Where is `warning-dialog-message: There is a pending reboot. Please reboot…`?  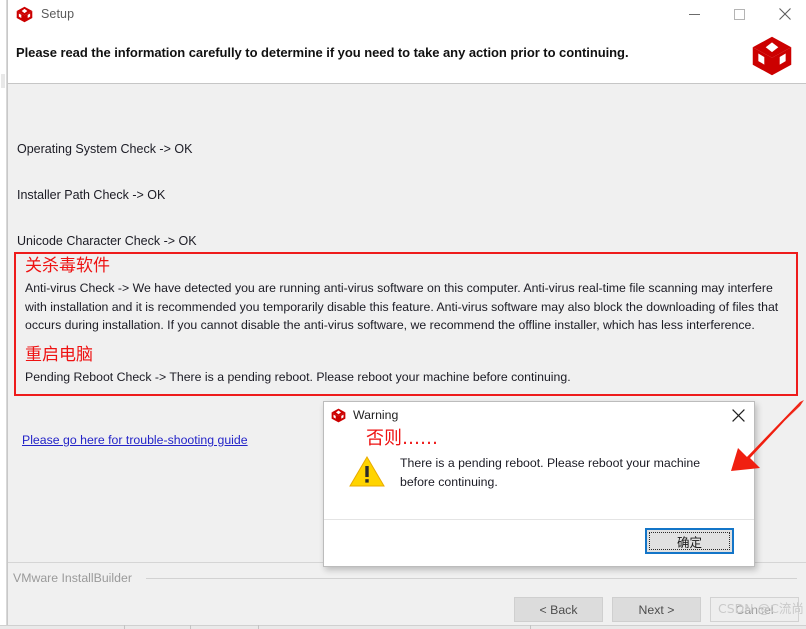
warning-dialog-message: There is a pending reboot. Please reboot… is located at coordinates (550, 472).